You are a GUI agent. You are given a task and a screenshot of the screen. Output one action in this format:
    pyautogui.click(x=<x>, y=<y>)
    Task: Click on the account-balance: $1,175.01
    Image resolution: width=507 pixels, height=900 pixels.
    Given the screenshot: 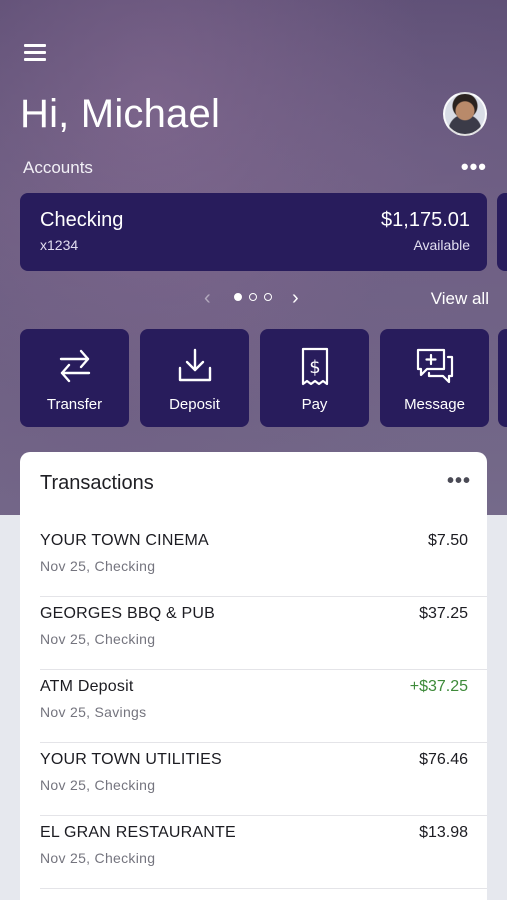 What is the action you would take?
    pyautogui.click(x=425, y=220)
    